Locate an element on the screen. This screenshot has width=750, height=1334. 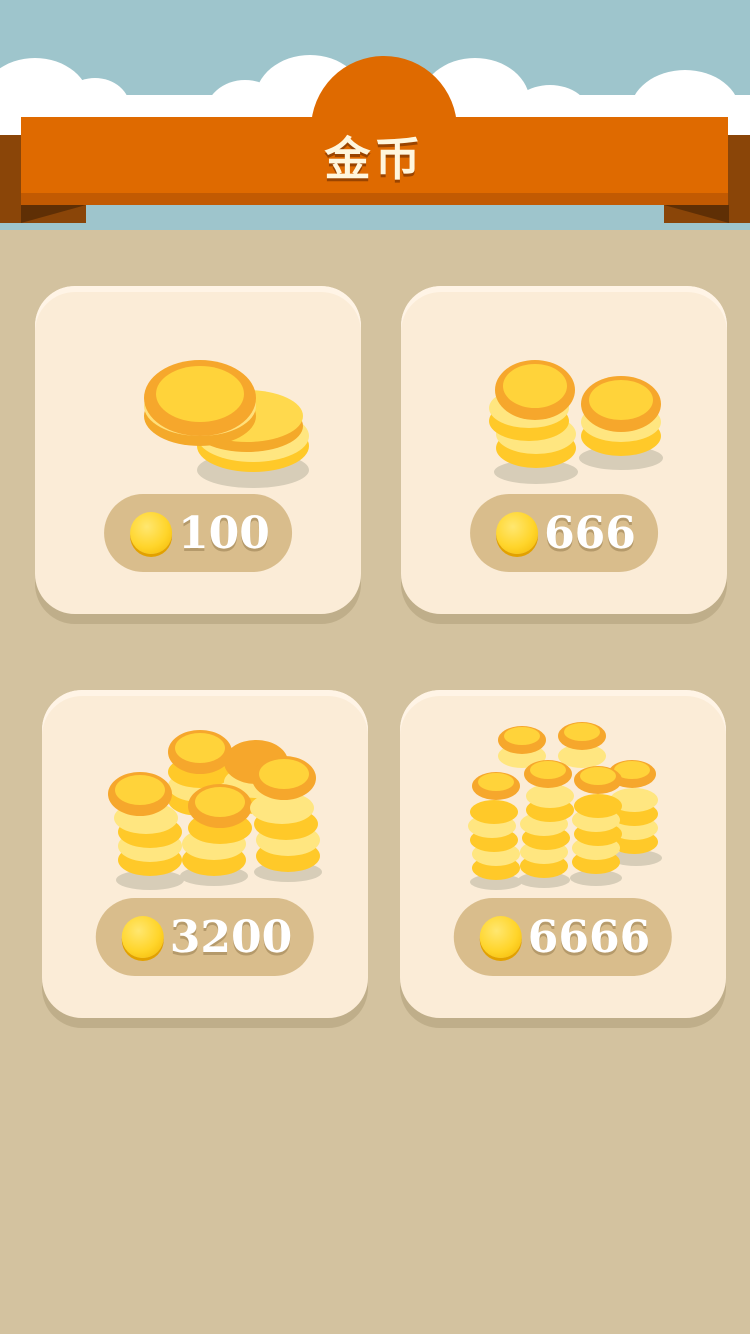
page-title: 金币 is located at coordinates (374, 159).